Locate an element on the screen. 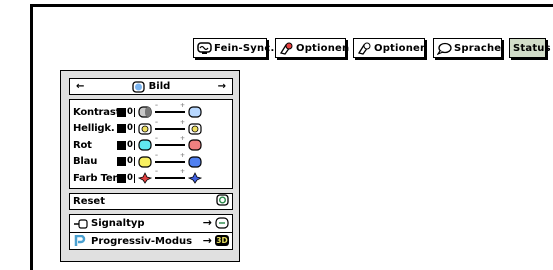 This screenshot has height=270, width=553. contrast-high-icon is located at coordinates (195, 112).